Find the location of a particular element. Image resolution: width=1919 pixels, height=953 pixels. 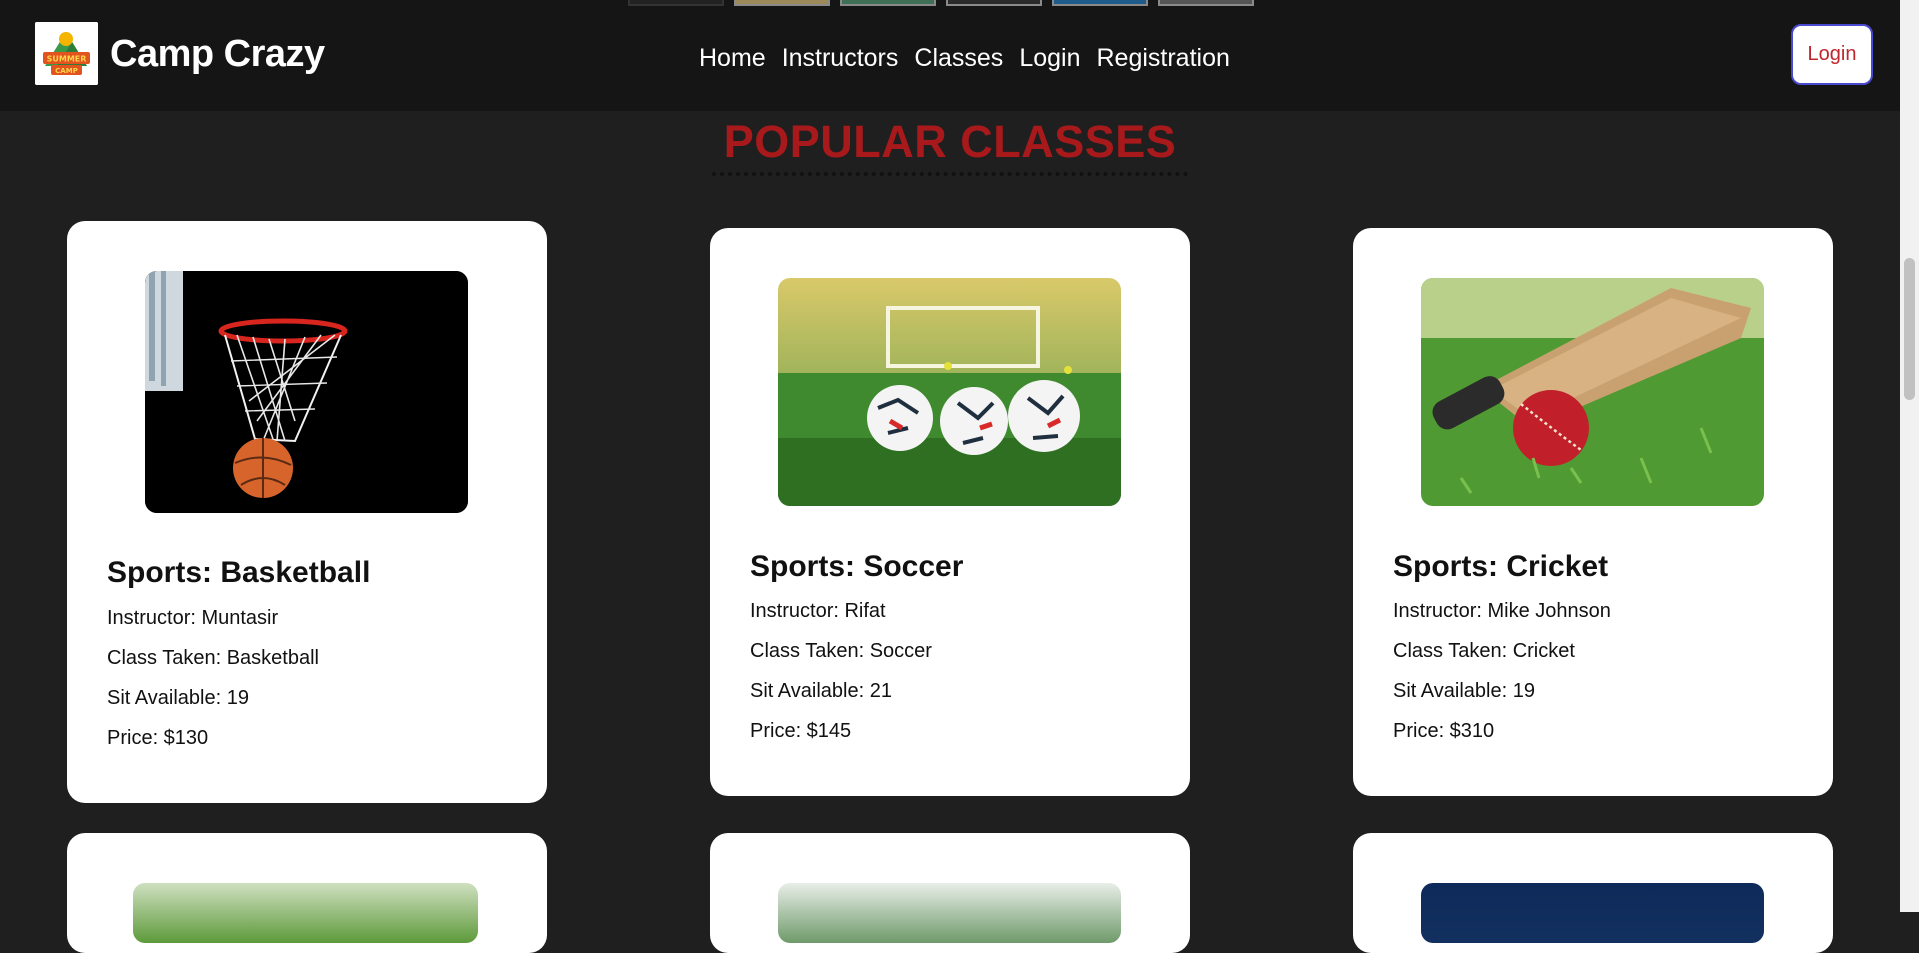

class-taken: Class Taken: Cricket is located at coordinates (1484, 651).